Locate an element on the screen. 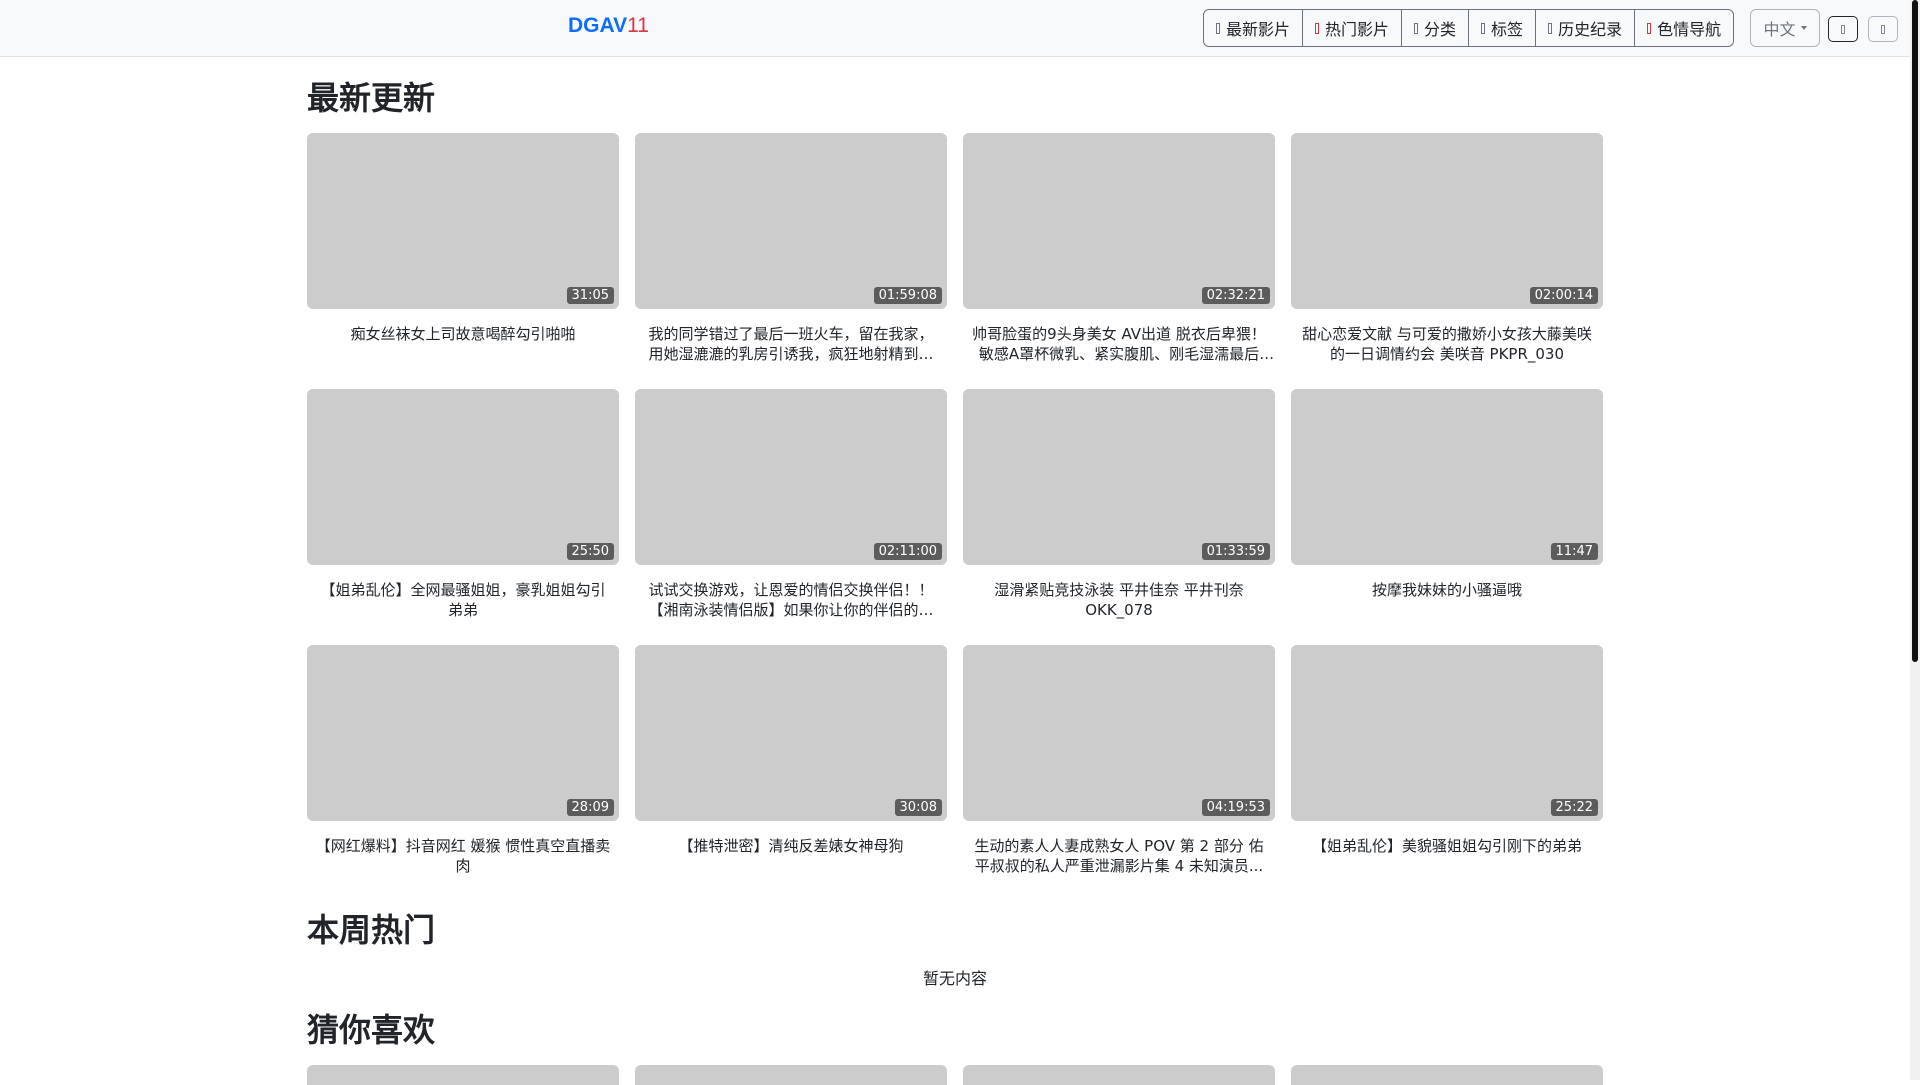 Image resolution: width=1920 pixels, height=1085 pixels. video-card: 30:08 【推特泄密】清纯反差婊女神母狗 is located at coordinates (791, 773).